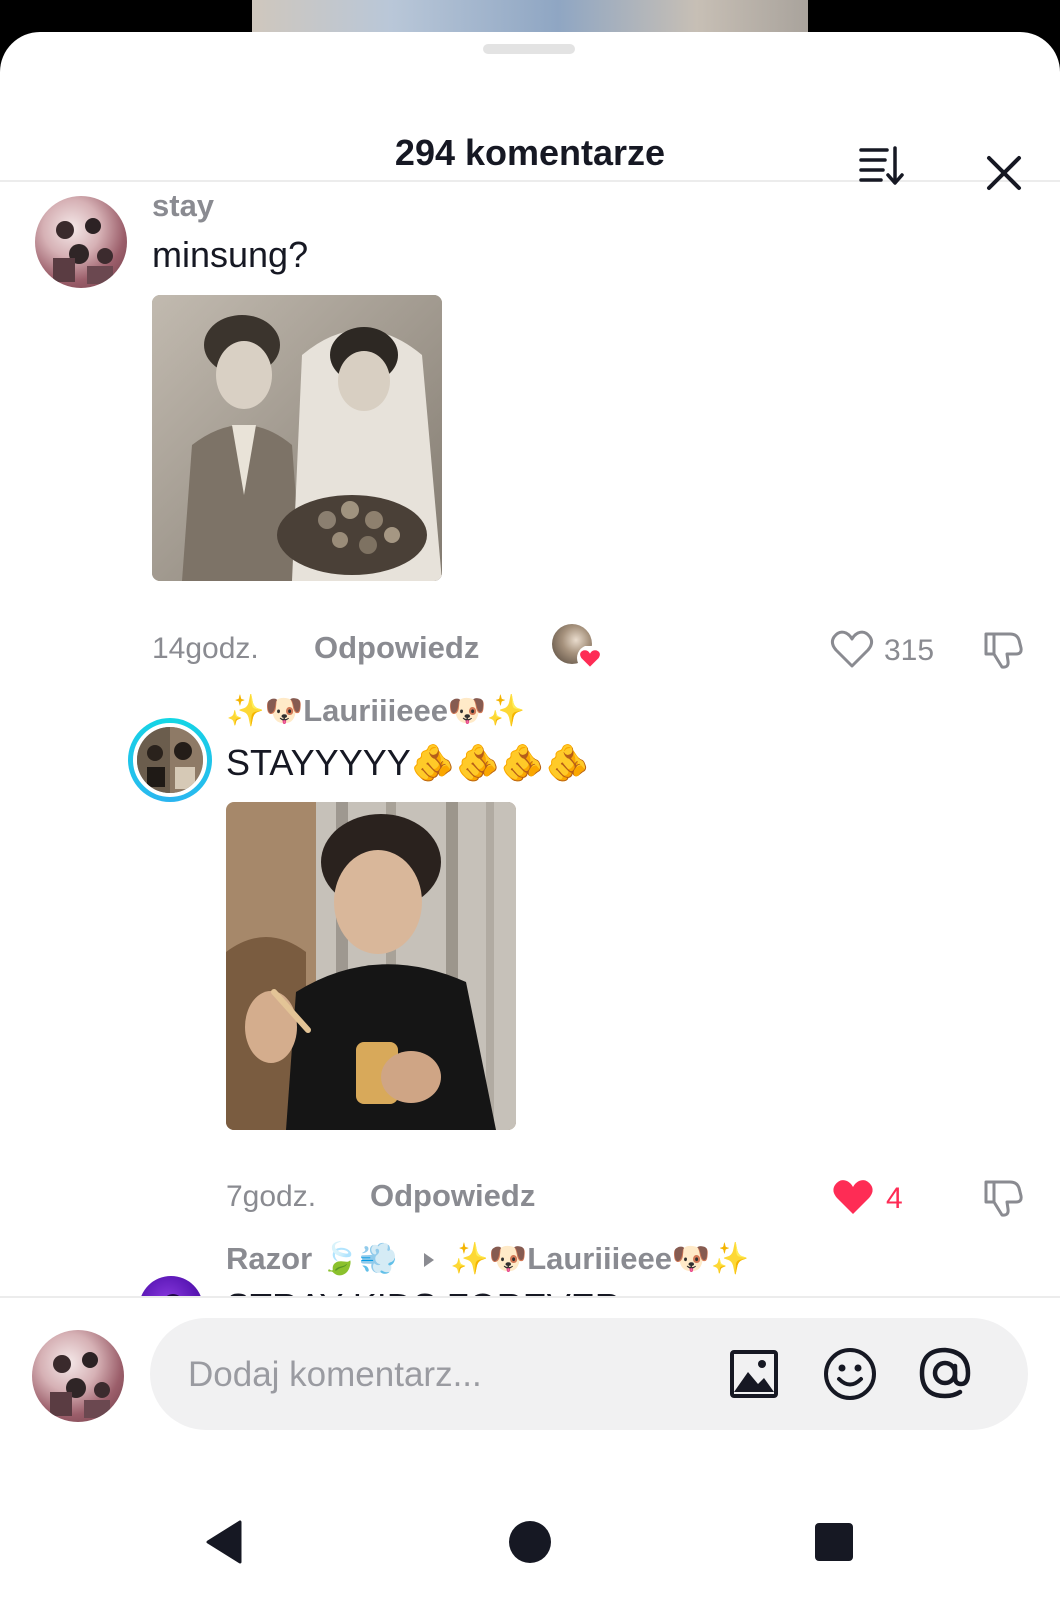 This screenshot has height=1604, width=1060. Describe the element at coordinates (230, 254) in the screenshot. I see `comment-text: minsung?` at that location.